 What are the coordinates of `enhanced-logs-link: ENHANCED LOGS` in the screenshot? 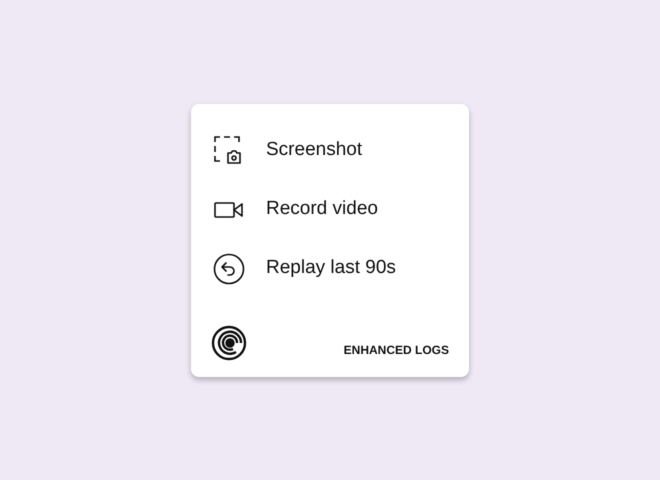 It's located at (396, 349).